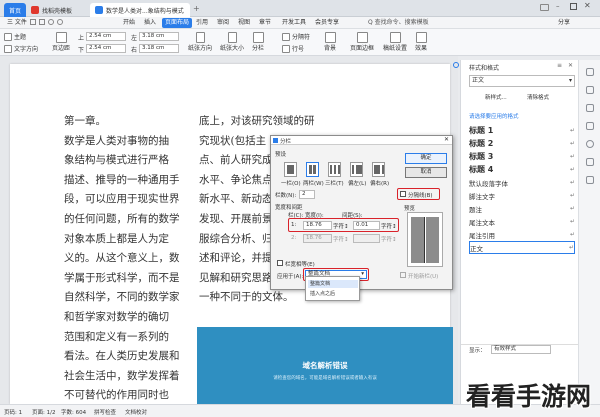 The height and width of the screenshot is (417, 600). Describe the element at coordinates (590, 162) in the screenshot. I see `share-icon` at that location.